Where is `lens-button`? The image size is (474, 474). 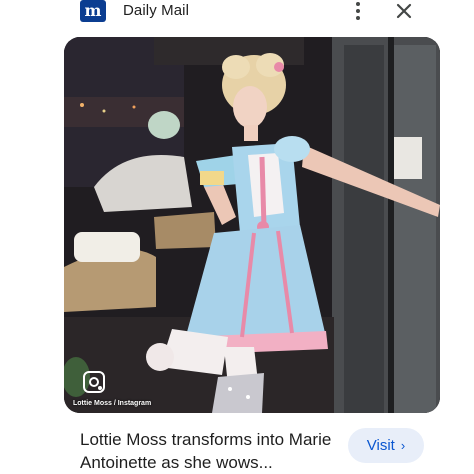 lens-button is located at coordinates (94, 382).